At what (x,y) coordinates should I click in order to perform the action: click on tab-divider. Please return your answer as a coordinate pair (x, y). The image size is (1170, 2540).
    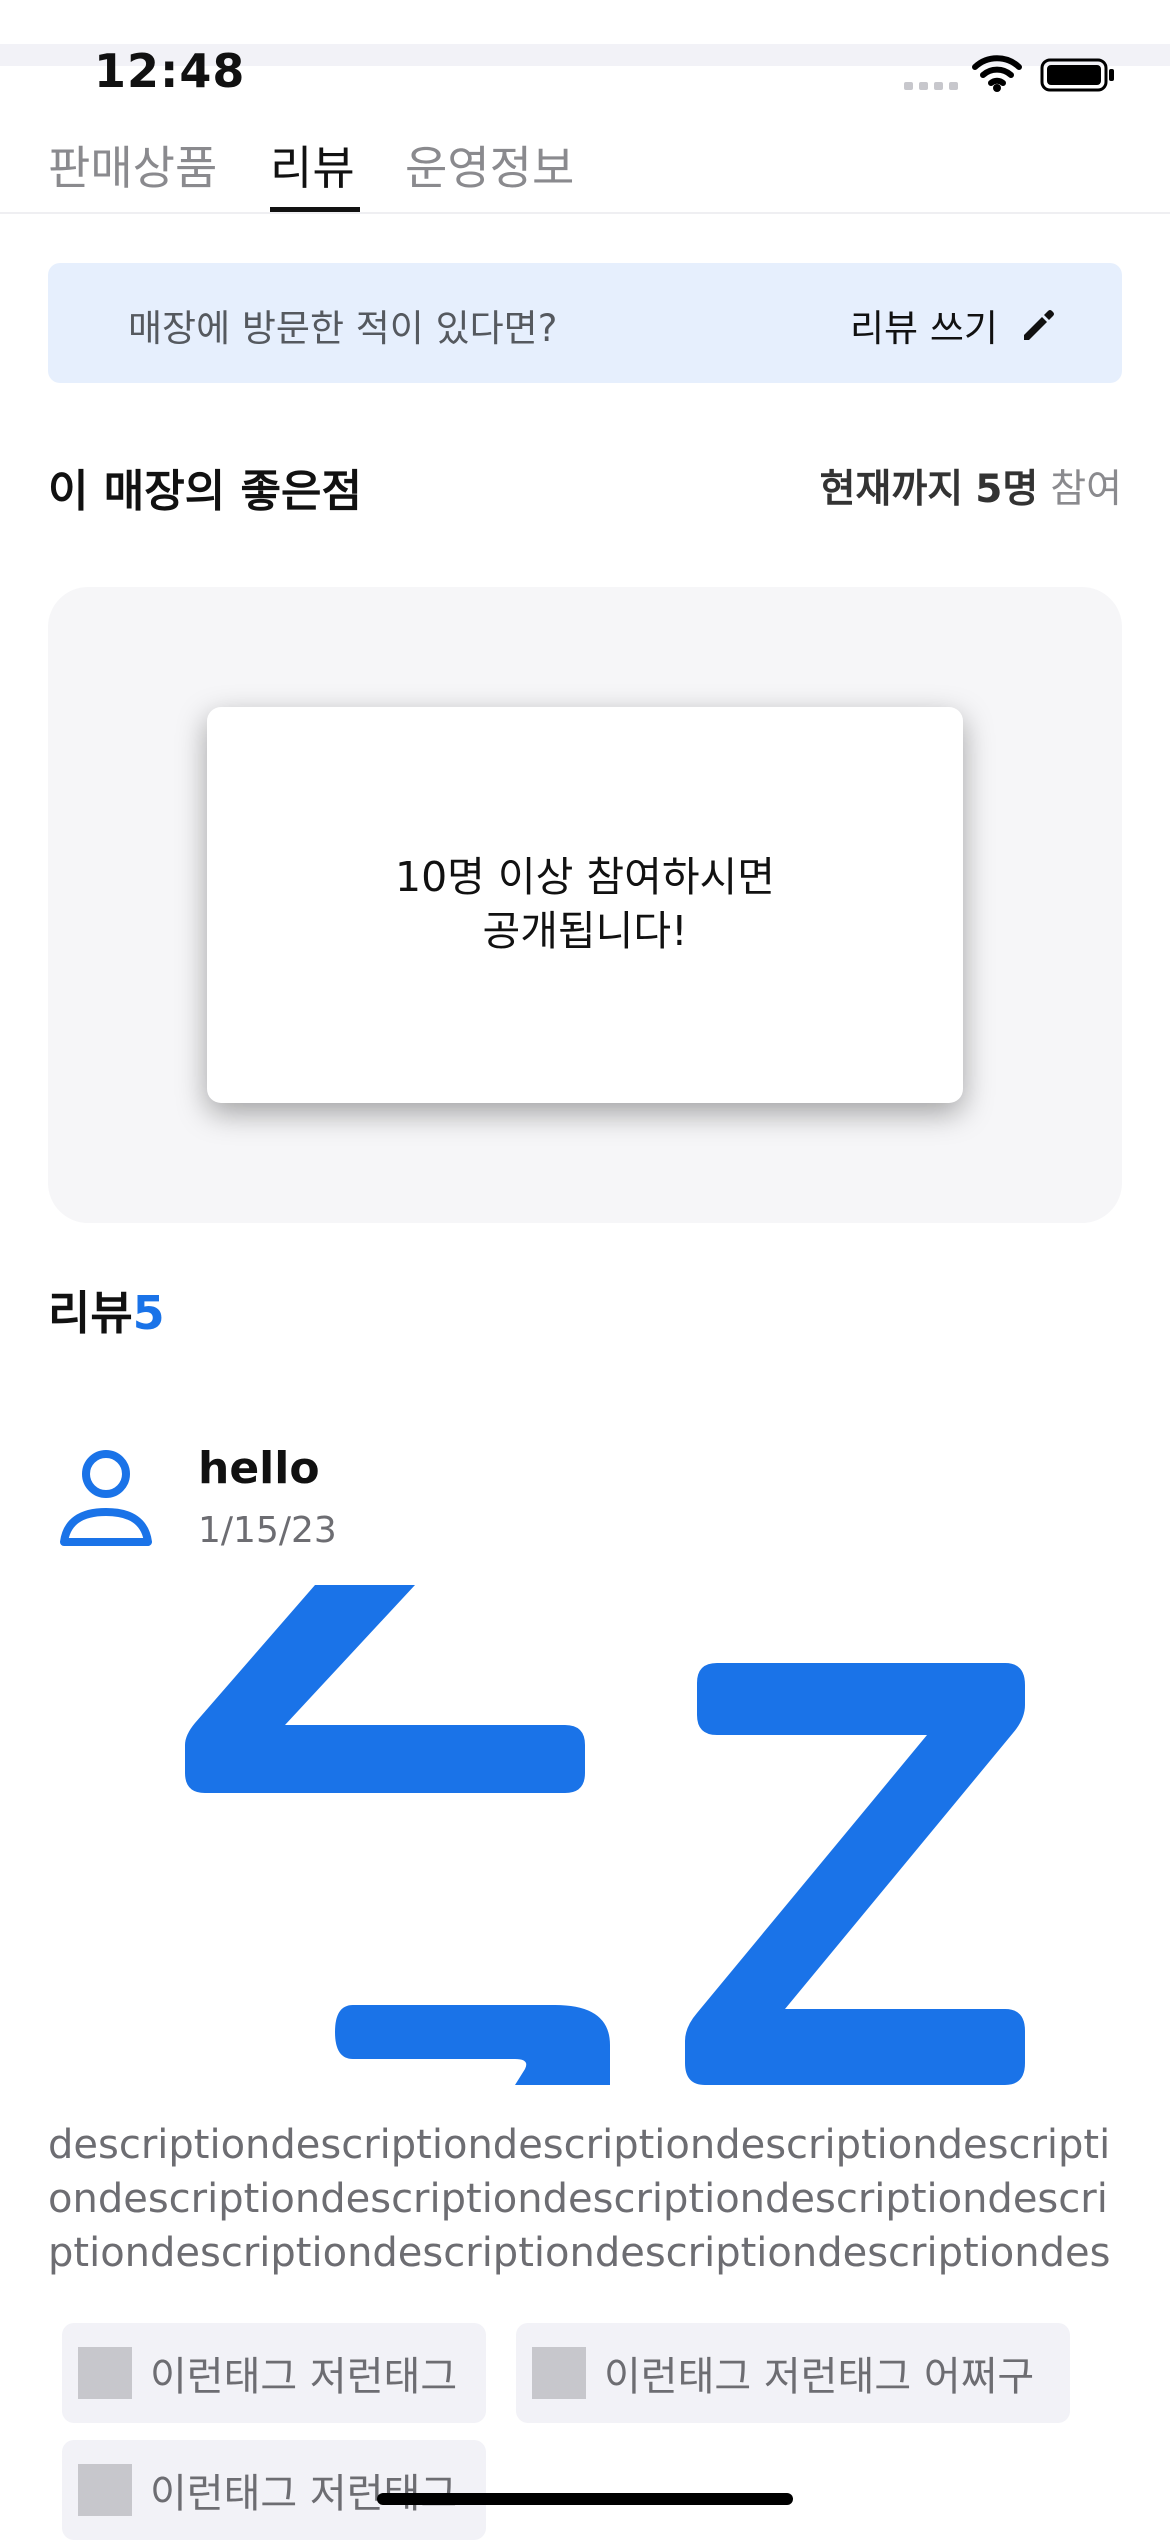
    Looking at the image, I should click on (585, 213).